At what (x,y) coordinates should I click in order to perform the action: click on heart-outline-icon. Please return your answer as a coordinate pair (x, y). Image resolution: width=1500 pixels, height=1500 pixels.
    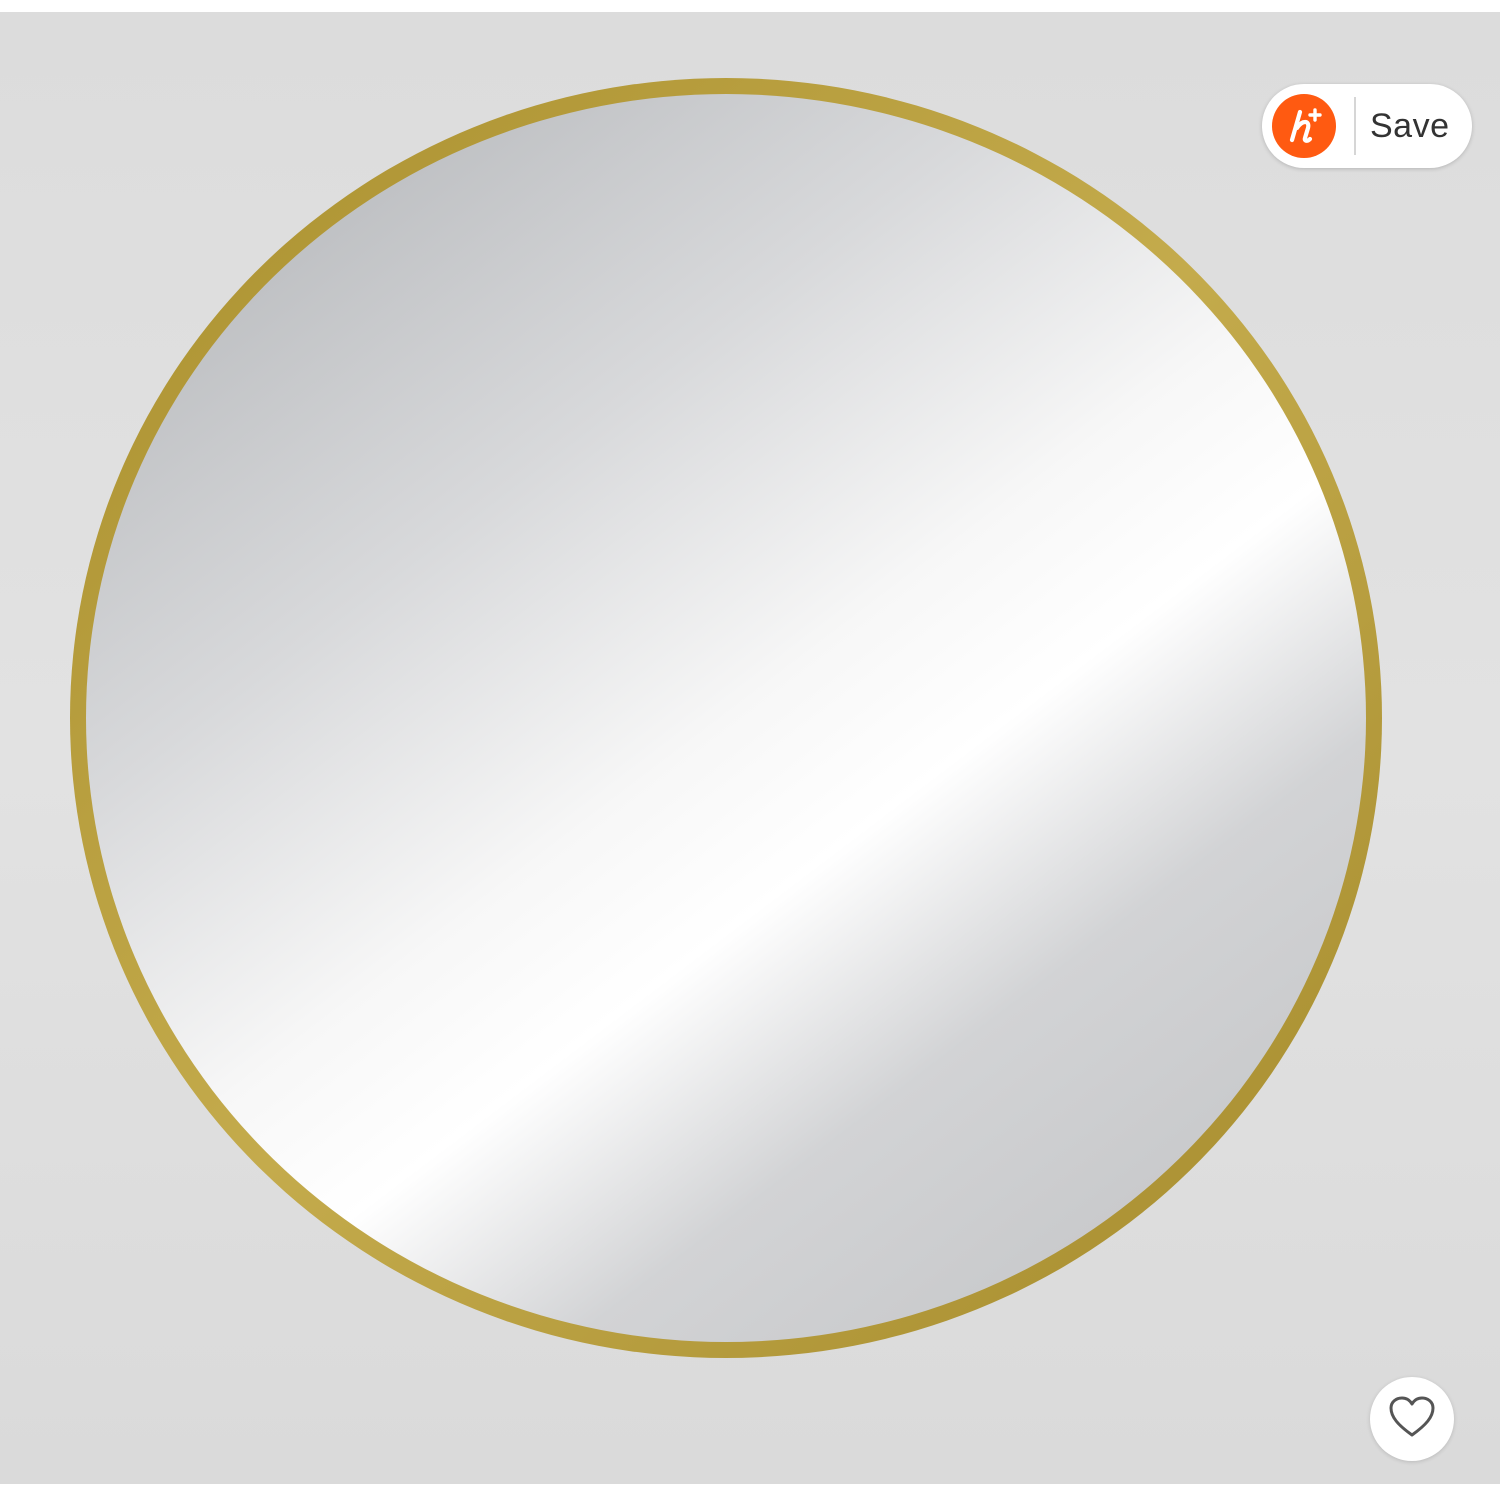
    Looking at the image, I should click on (1412, 1419).